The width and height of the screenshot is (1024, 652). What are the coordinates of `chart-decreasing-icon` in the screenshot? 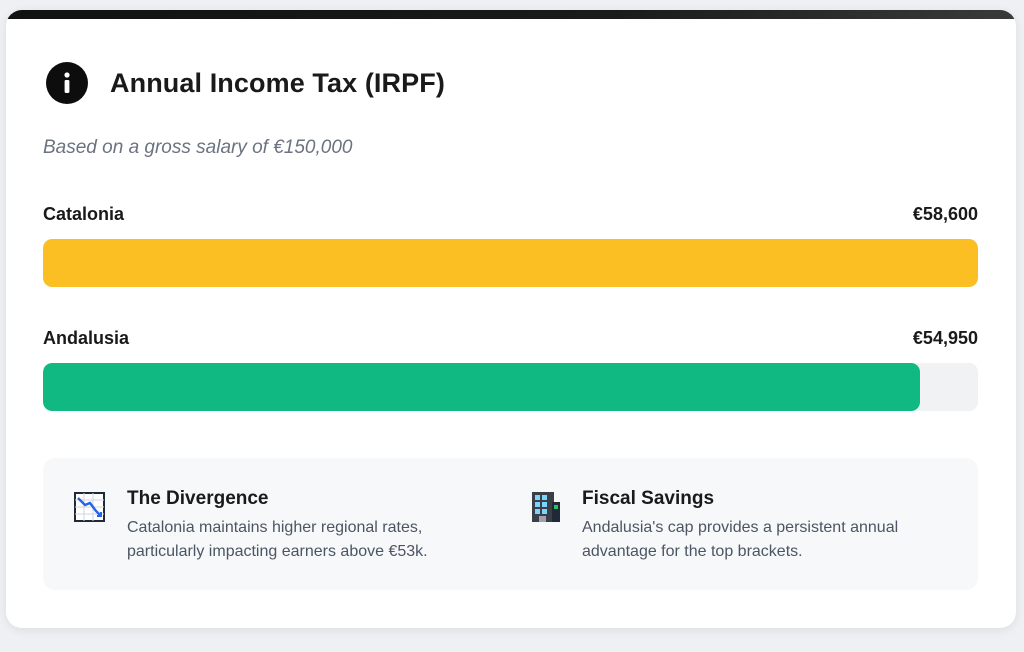 It's located at (90, 507).